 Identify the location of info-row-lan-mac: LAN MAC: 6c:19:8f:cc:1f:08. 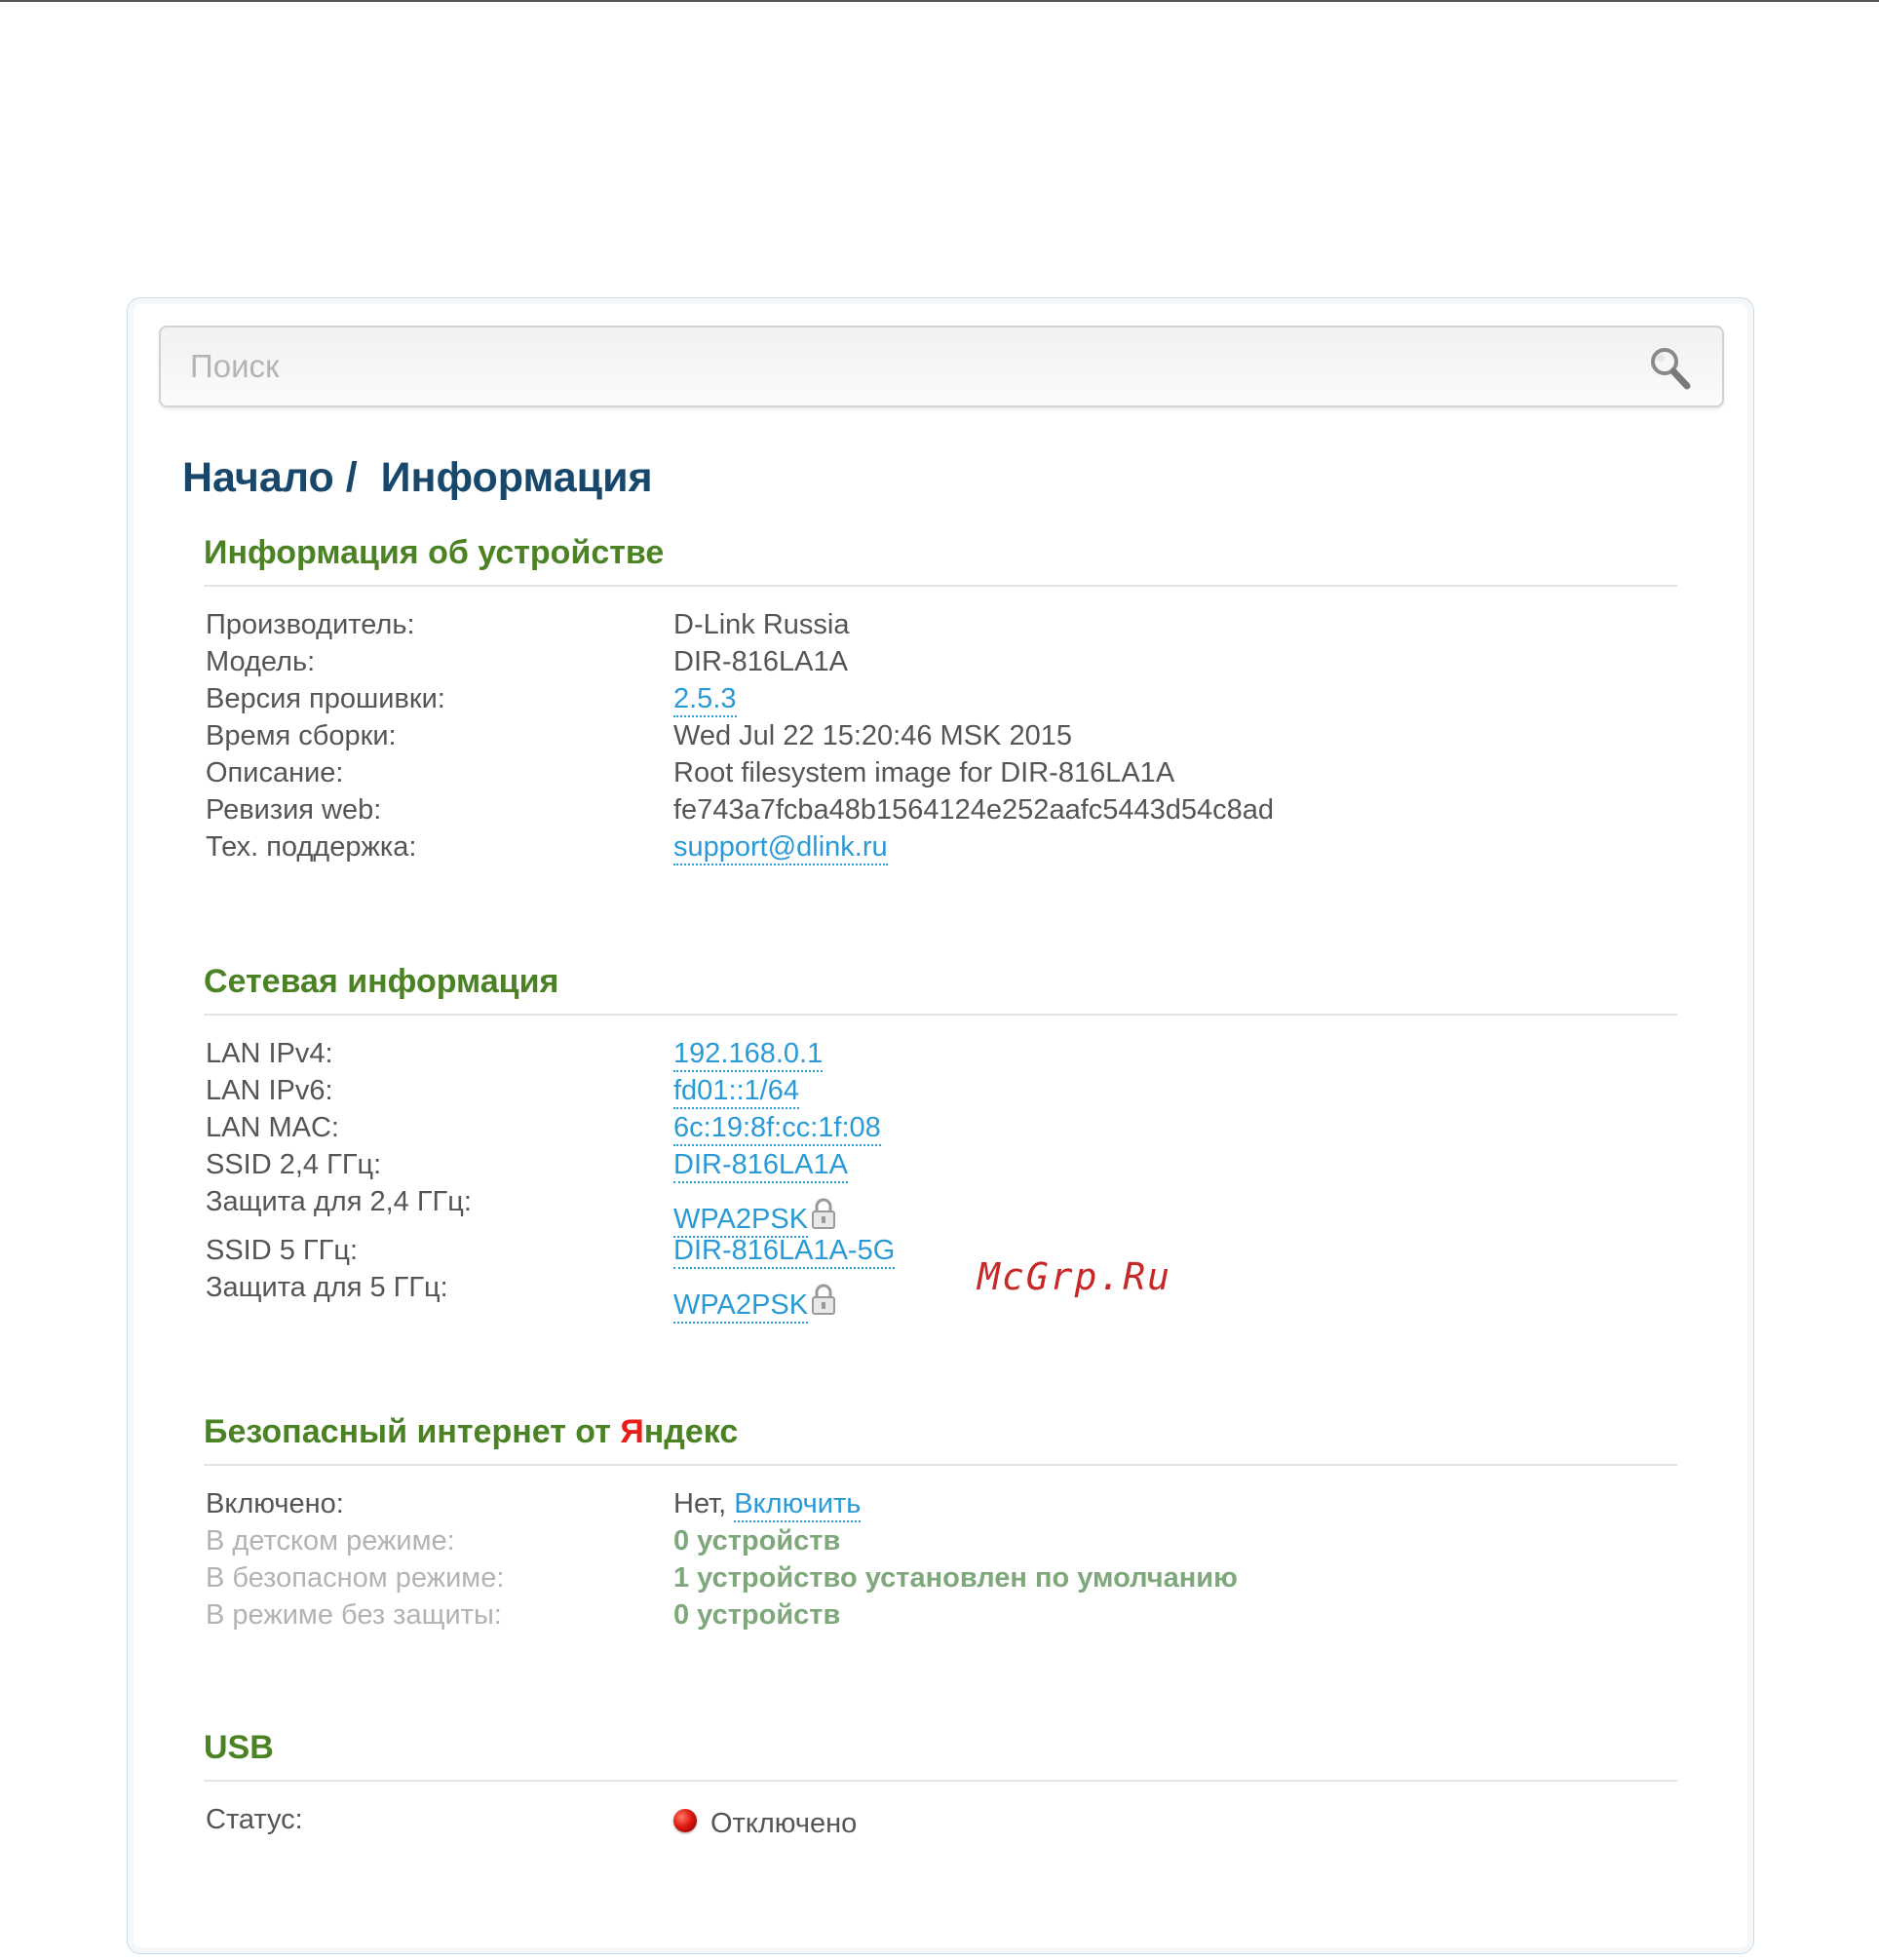
(940, 1127).